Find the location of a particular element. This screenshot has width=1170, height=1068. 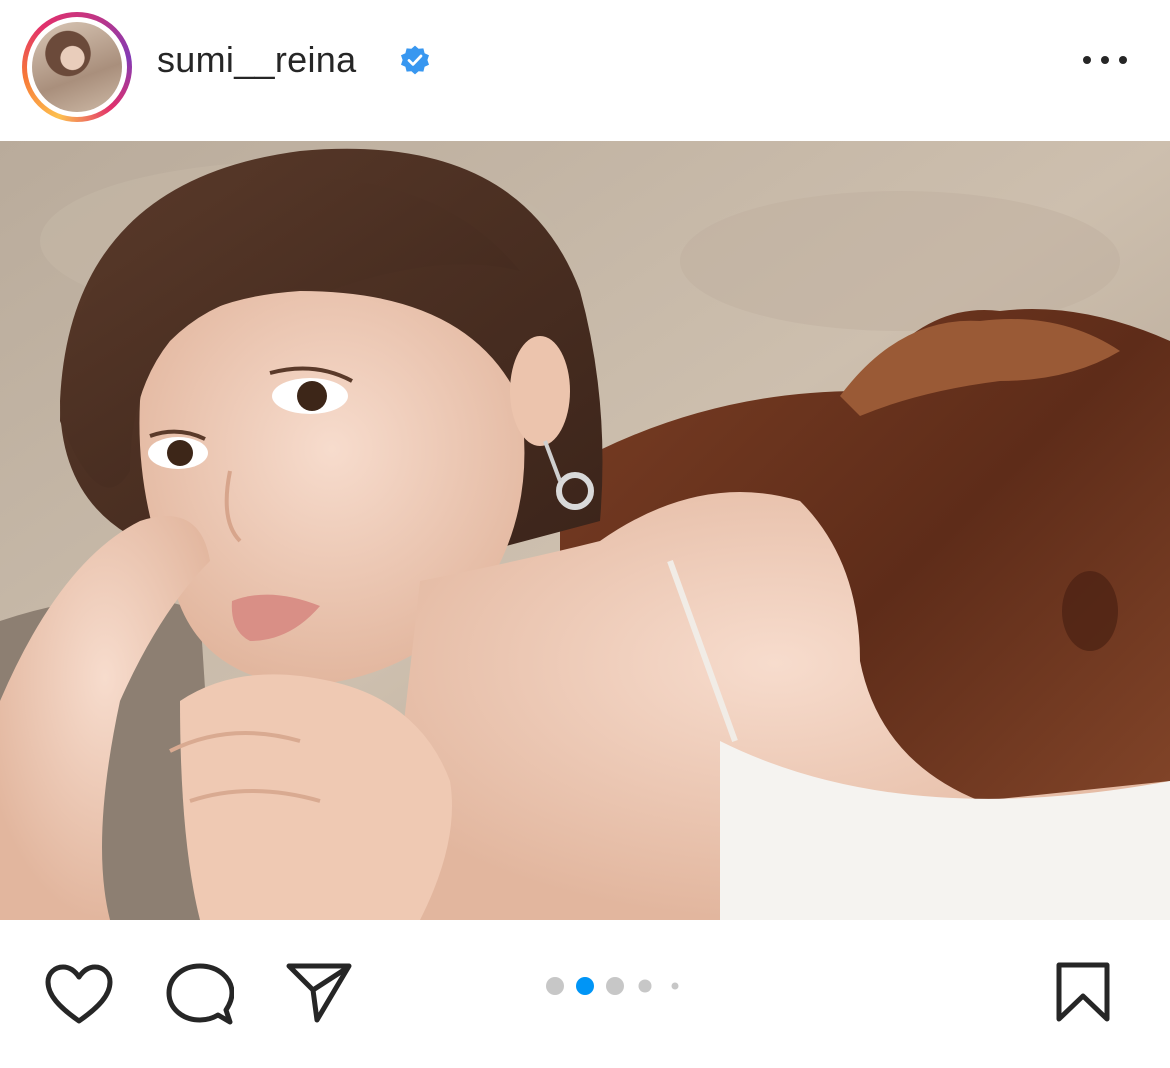

avatar is located at coordinates (77, 67).